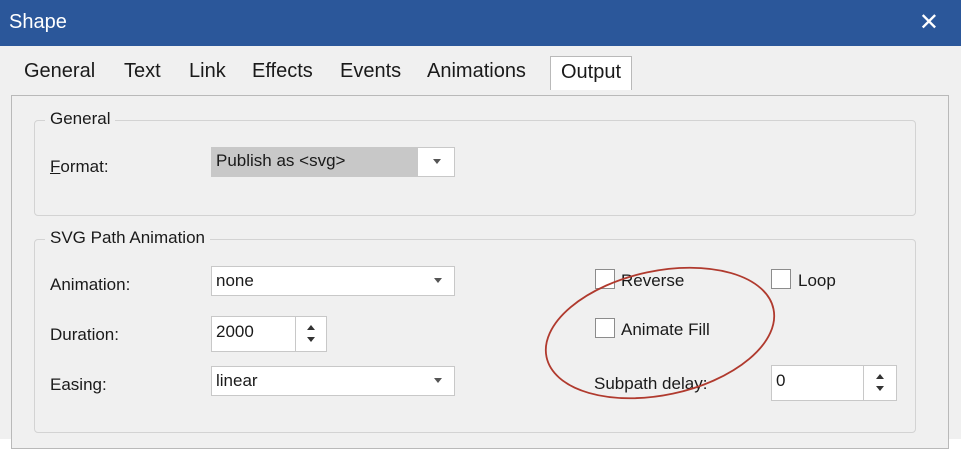 The width and height of the screenshot is (961, 449). What do you see at coordinates (781, 380) in the screenshot?
I see `subpath-delay-value: 0` at bounding box center [781, 380].